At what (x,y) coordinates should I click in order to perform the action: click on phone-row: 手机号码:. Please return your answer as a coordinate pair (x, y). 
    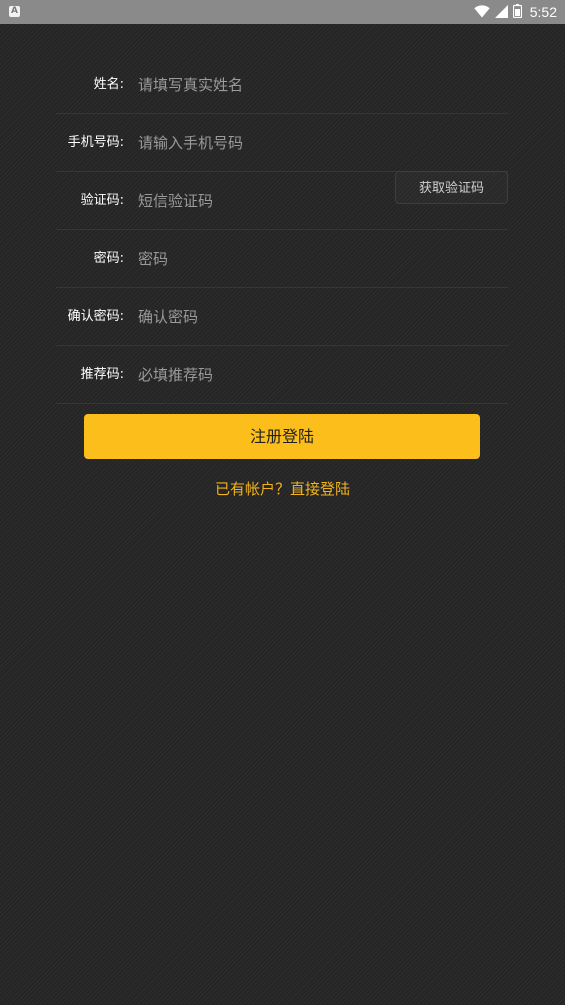
    Looking at the image, I should click on (282, 143).